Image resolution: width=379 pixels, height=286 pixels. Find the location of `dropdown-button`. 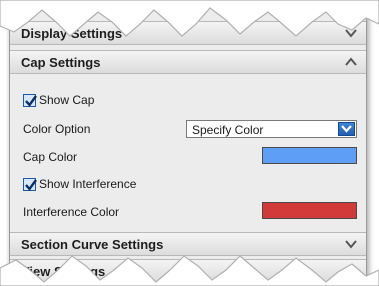

dropdown-button is located at coordinates (346, 129).